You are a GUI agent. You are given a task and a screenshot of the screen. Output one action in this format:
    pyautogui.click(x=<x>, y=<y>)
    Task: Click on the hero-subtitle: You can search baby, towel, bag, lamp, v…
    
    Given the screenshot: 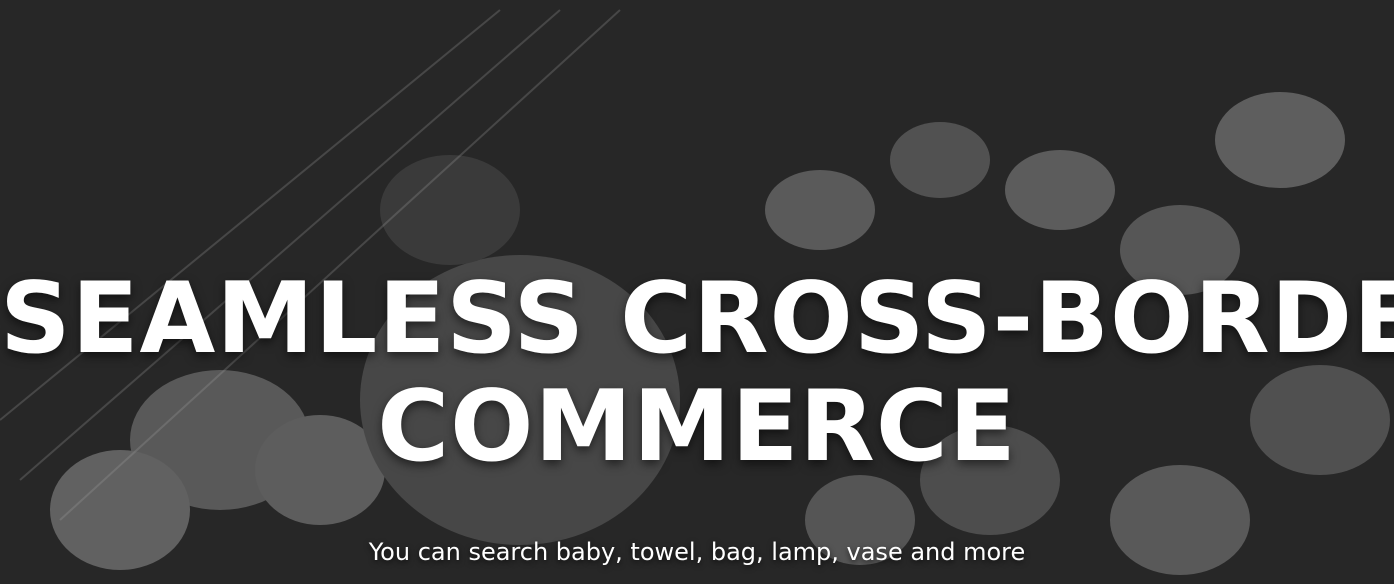 What is the action you would take?
    pyautogui.click(x=697, y=552)
    